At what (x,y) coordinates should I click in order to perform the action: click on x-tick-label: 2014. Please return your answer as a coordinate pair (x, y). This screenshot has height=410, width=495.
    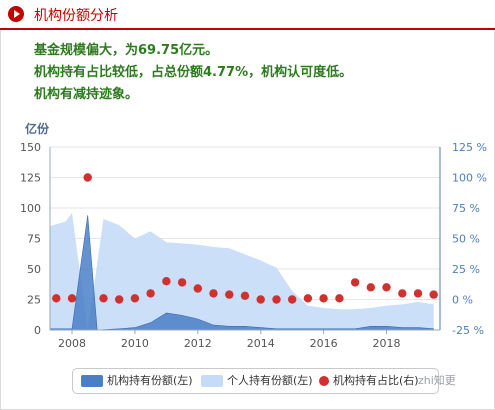
    Looking at the image, I should click on (261, 343).